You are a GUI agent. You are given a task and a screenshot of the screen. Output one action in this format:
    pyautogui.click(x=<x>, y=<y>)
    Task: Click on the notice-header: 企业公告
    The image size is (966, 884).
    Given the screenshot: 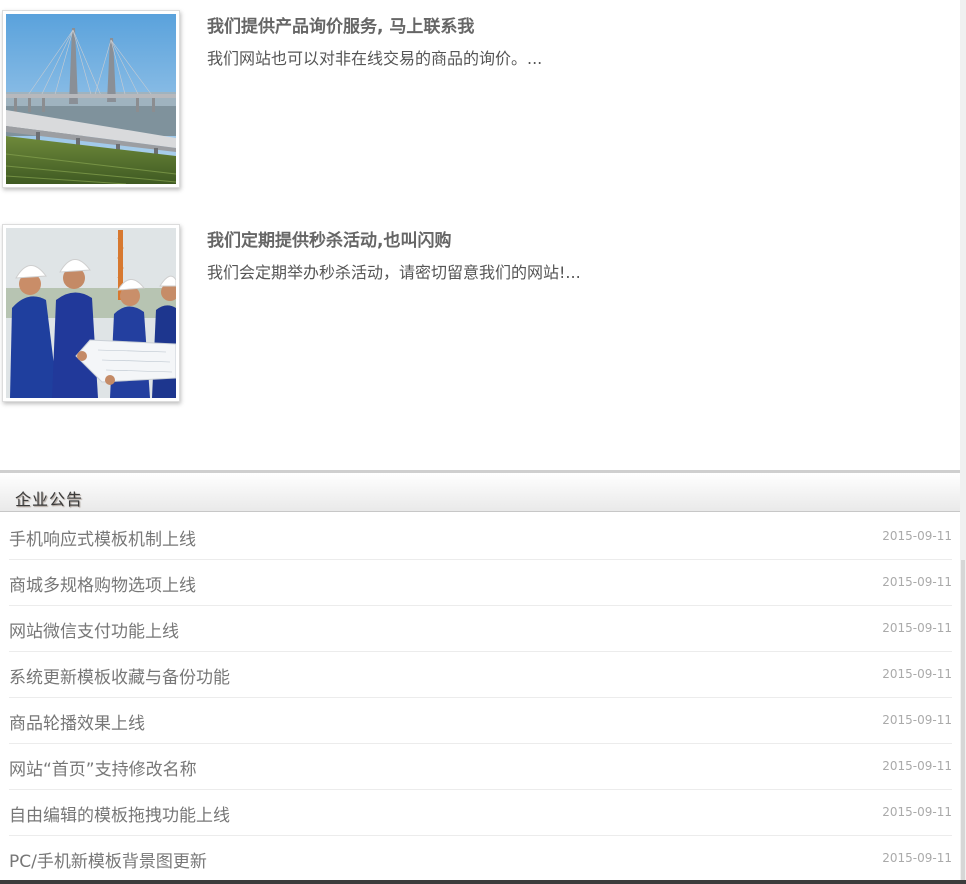 What is the action you would take?
    pyautogui.click(x=480, y=491)
    